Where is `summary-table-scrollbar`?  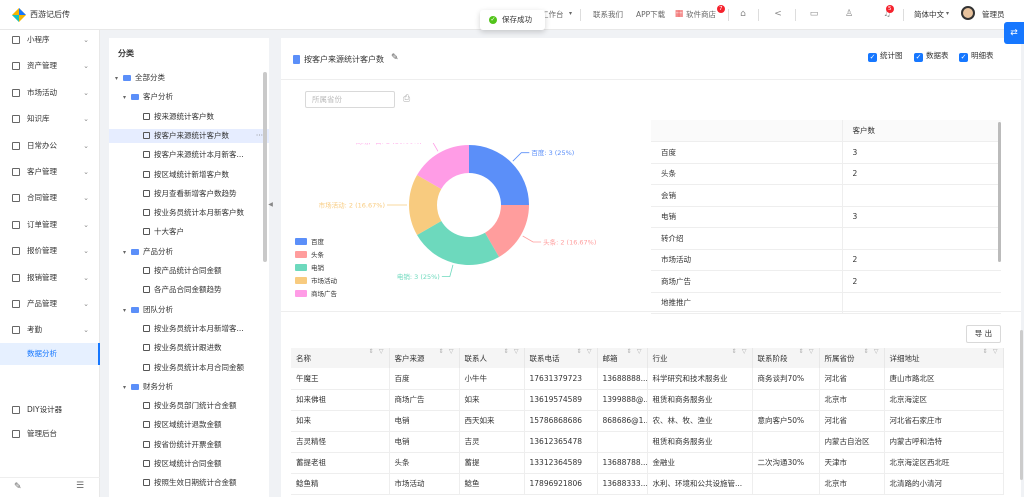 summary-table-scrollbar is located at coordinates (999, 192).